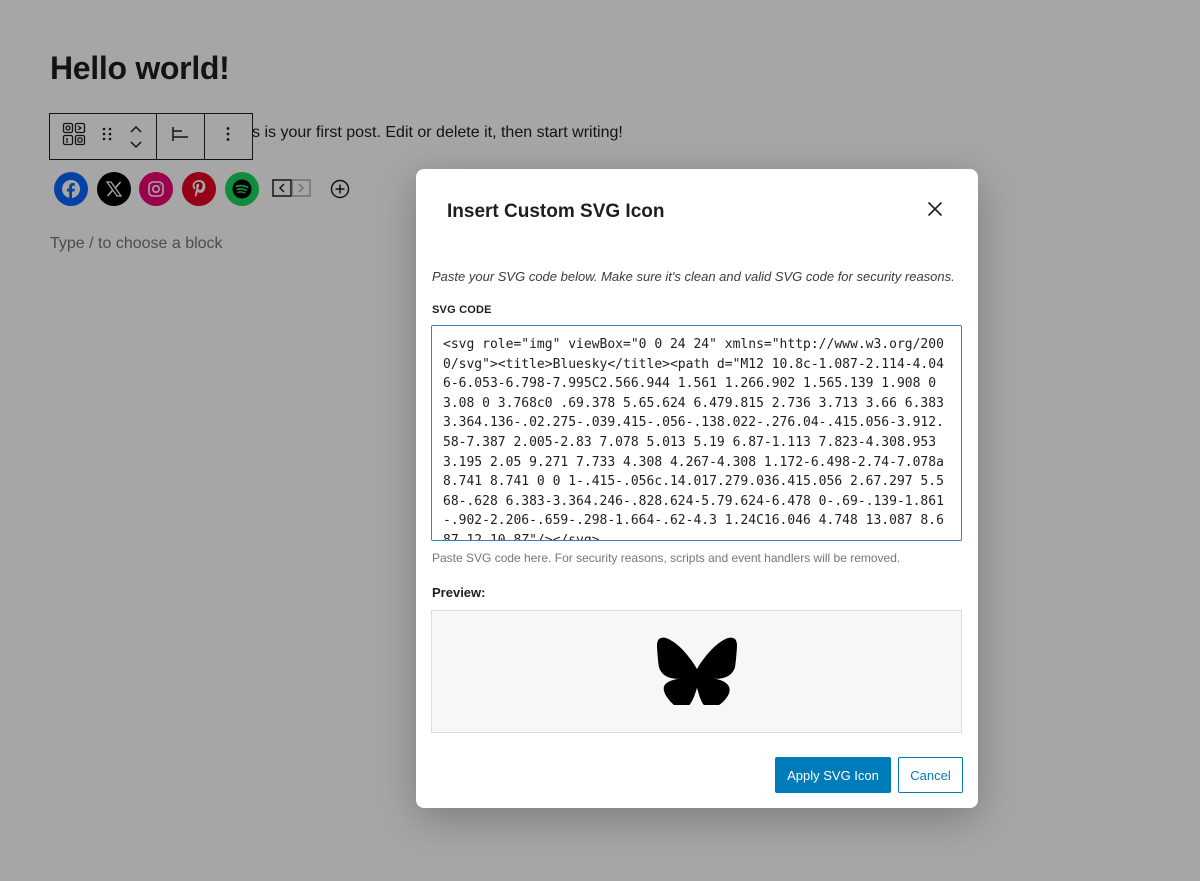 Image resolution: width=1200 pixels, height=881 pixels. What do you see at coordinates (462, 310) in the screenshot?
I see `svg-code-label: SVG CODE` at bounding box center [462, 310].